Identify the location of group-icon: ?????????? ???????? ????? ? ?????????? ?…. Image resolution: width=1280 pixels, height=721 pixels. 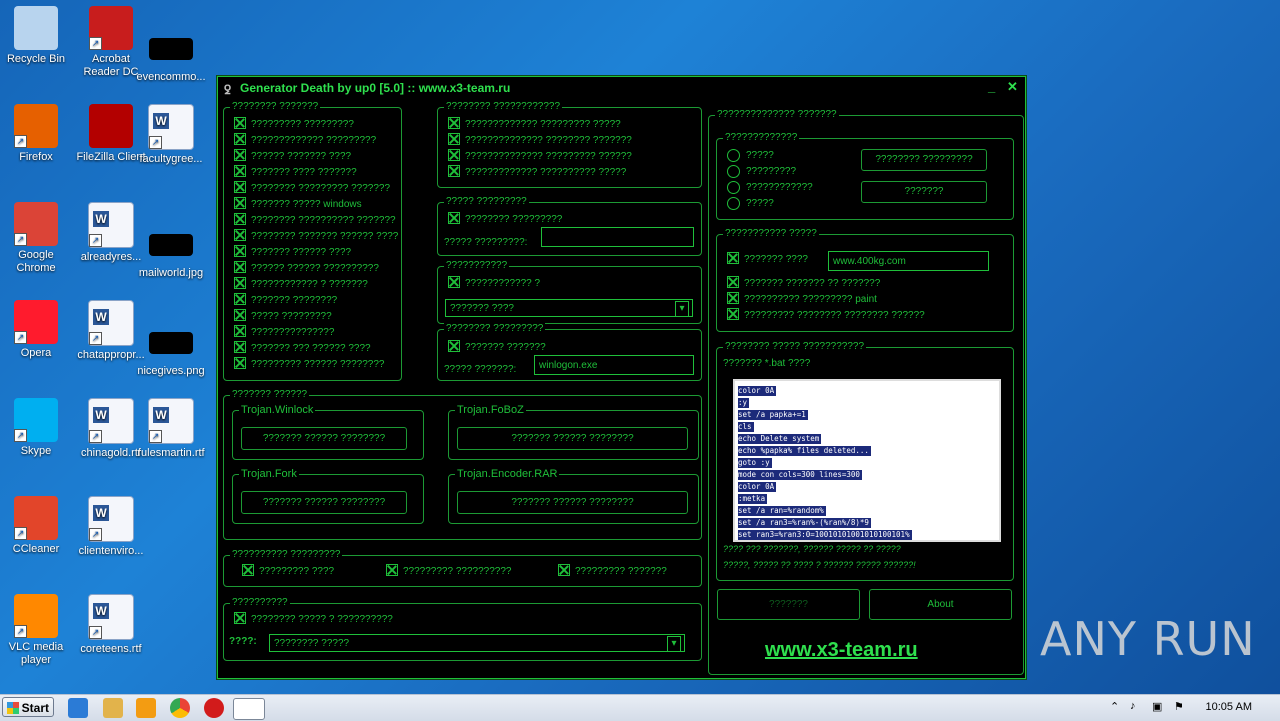
(462, 629).